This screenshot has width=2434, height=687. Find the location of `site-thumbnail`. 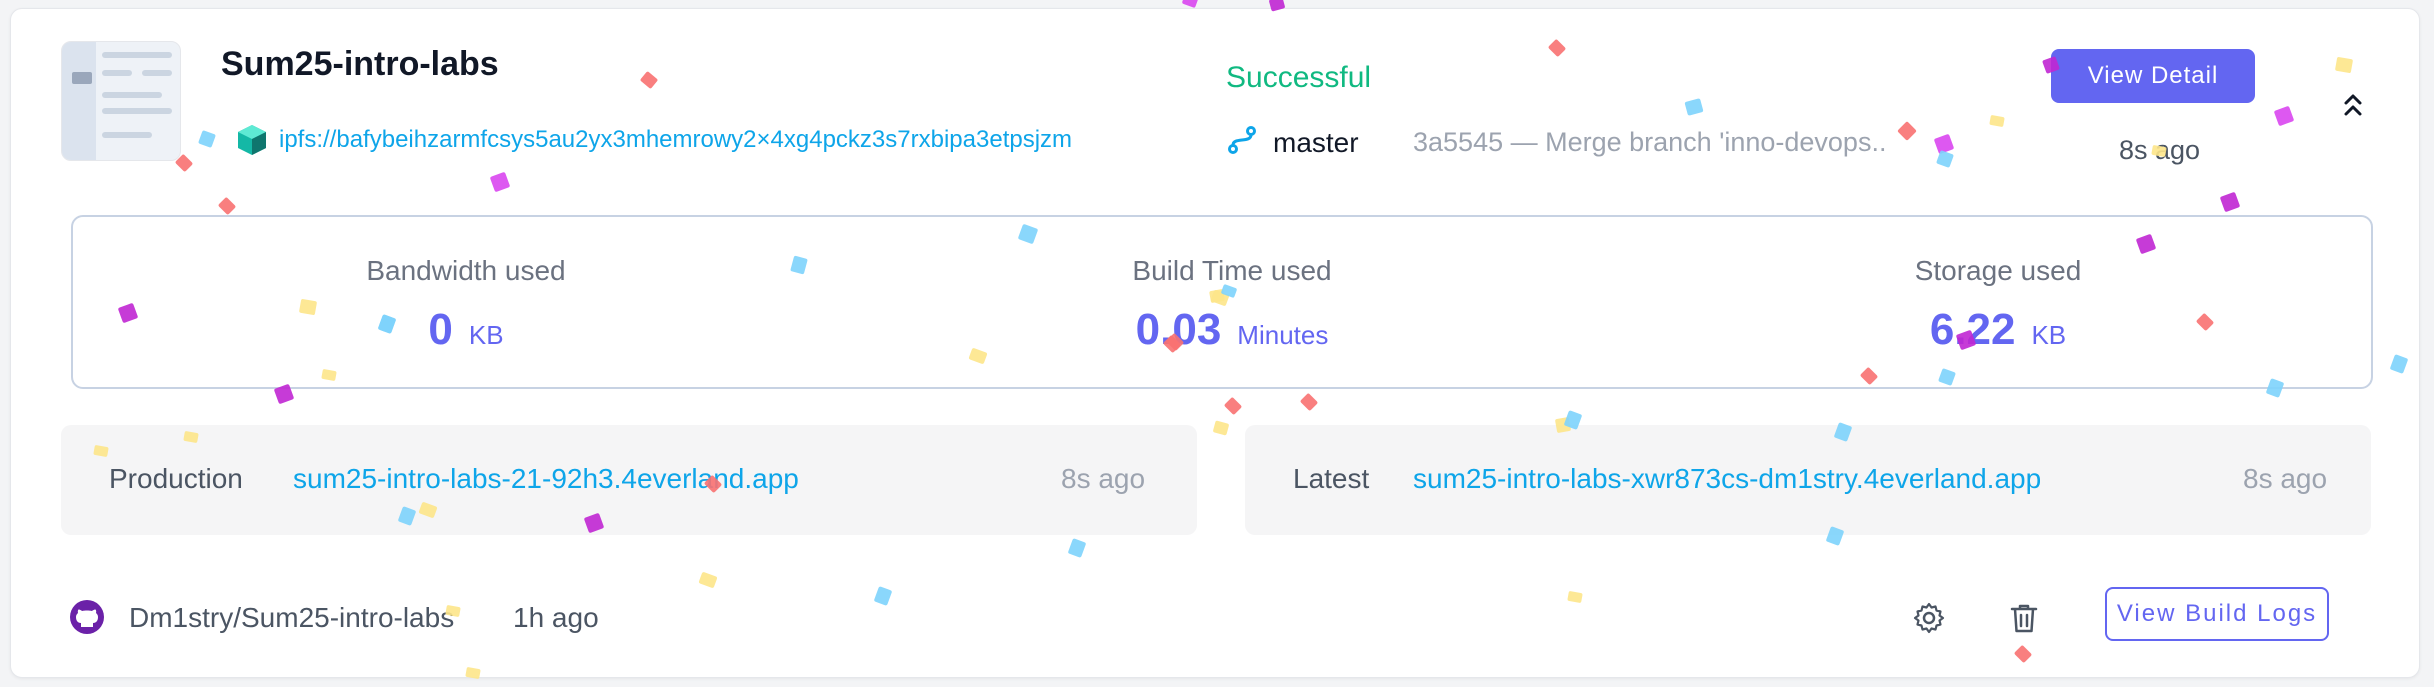

site-thumbnail is located at coordinates (121, 101).